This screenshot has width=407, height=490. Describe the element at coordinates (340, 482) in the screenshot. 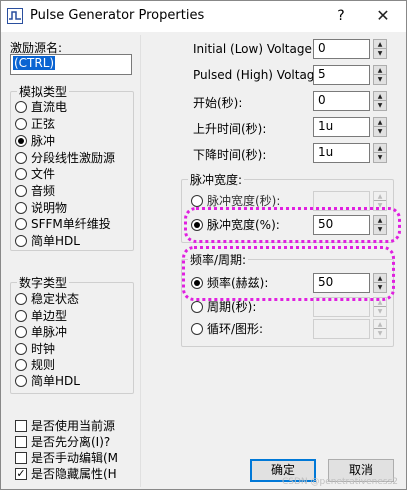

I see `watermark: CSDN @penetrativeness2` at that location.